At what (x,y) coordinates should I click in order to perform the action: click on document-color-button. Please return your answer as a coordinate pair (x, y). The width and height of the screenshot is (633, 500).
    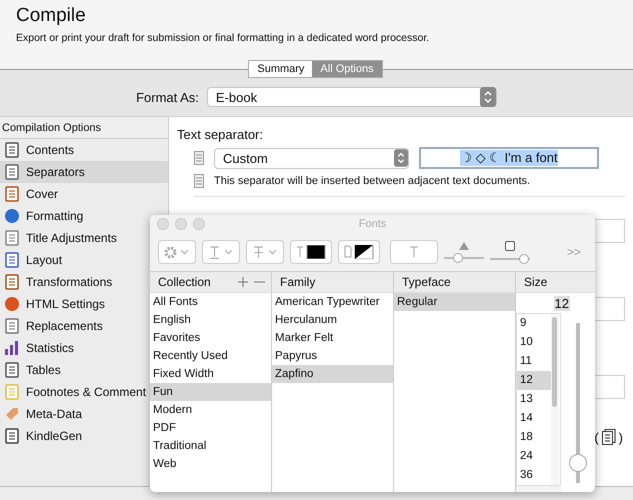
    Looking at the image, I should click on (359, 252).